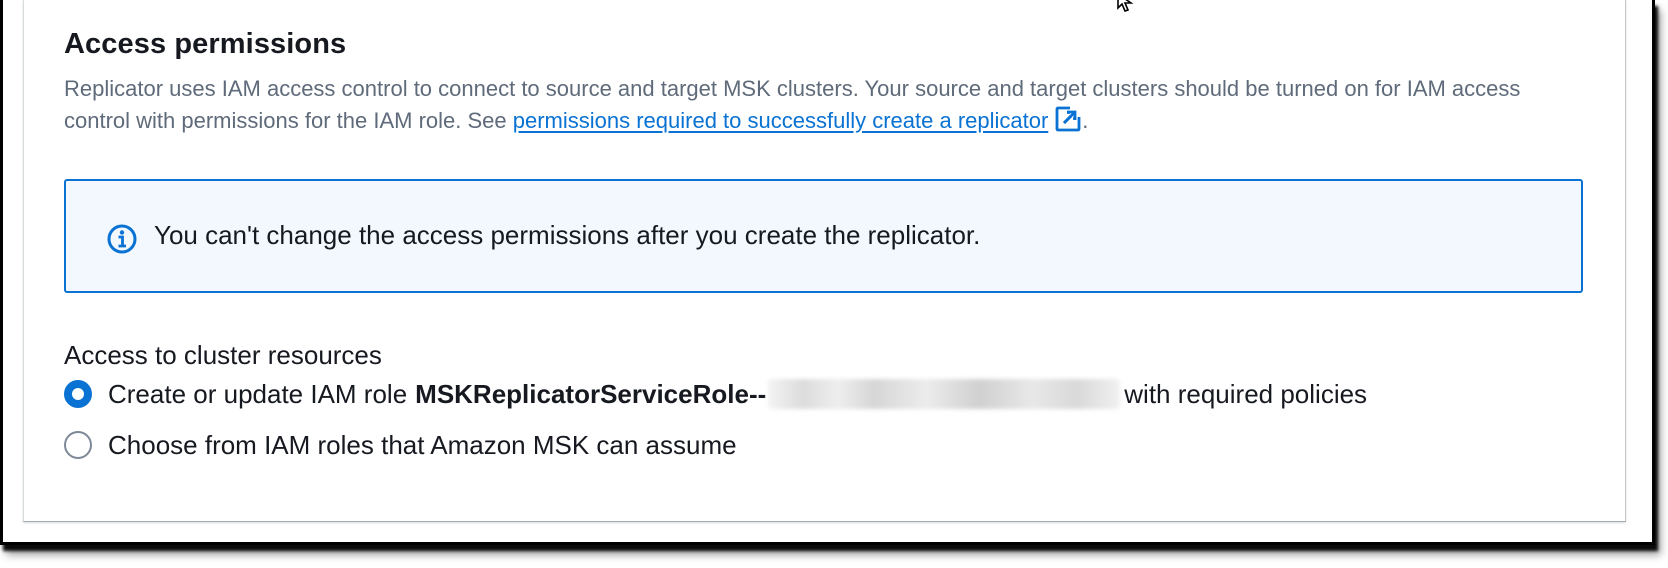  What do you see at coordinates (1085, 120) in the screenshot?
I see `description-suffix: .` at bounding box center [1085, 120].